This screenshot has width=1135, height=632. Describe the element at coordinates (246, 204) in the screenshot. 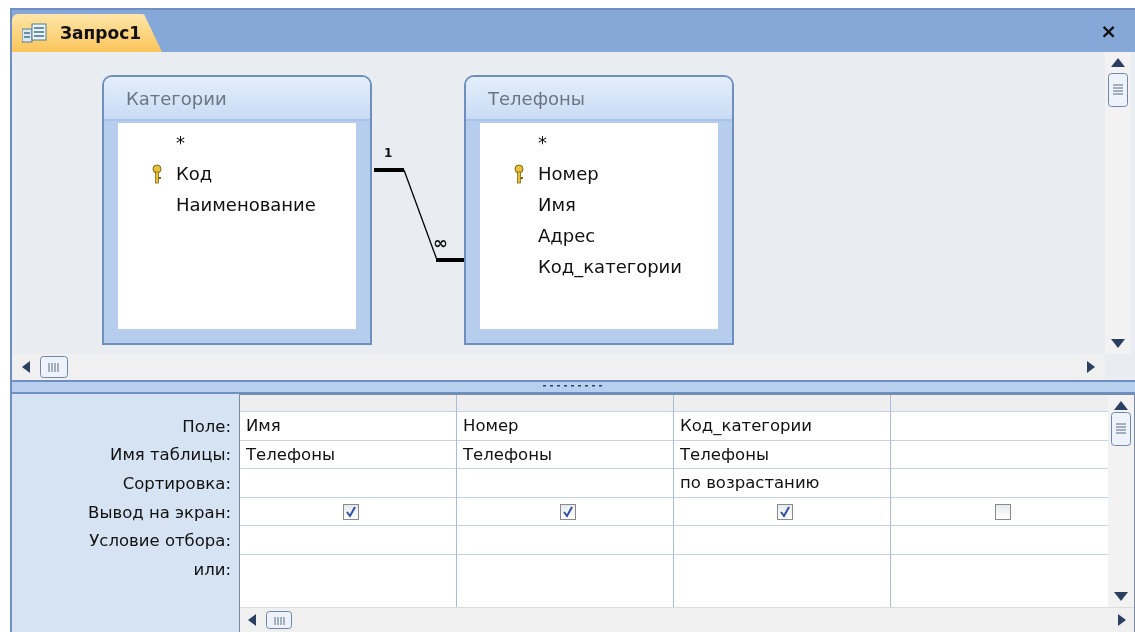

I see `field-name: Наименование` at that location.